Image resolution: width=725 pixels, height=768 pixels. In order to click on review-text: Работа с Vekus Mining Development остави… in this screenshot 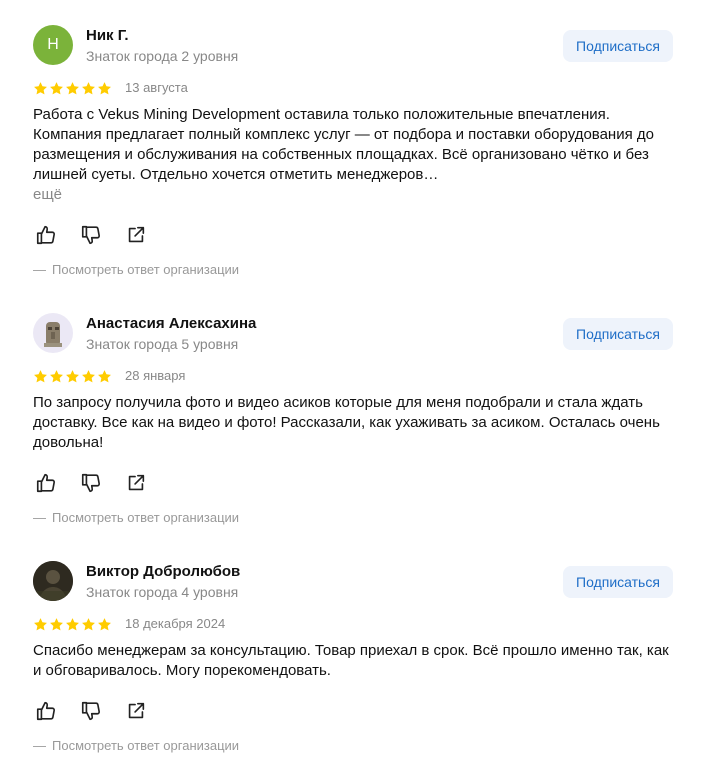, I will do `click(343, 144)`.